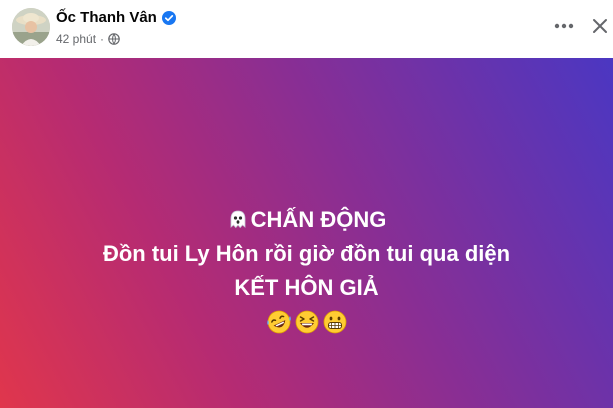 This screenshot has width=613, height=408. I want to click on post-line-2: Đồn tui Ly Hôn rồi giờ đồn tui qua diện, so click(306, 253).